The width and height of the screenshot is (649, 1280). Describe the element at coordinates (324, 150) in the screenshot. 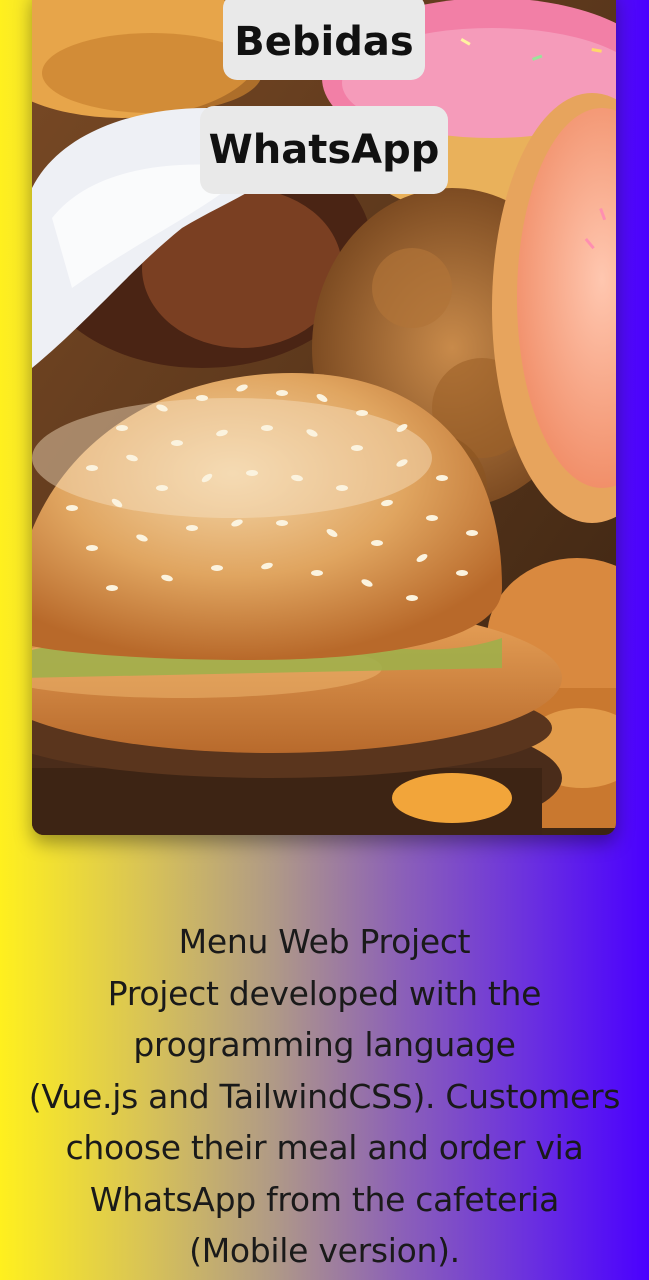

I see `whatsapp-button: WhatsApp` at that location.